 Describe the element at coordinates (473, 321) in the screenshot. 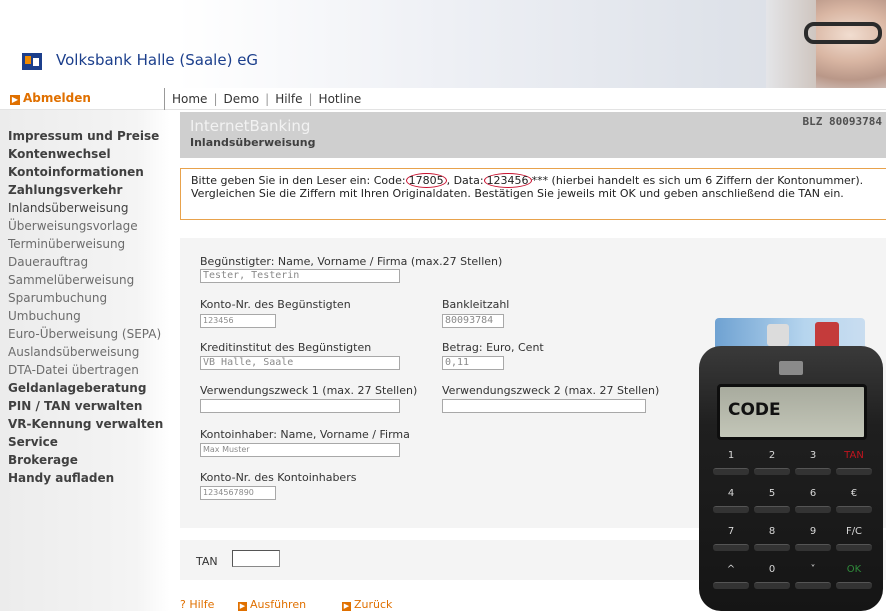

I see `bank-code-input: 80093784` at that location.